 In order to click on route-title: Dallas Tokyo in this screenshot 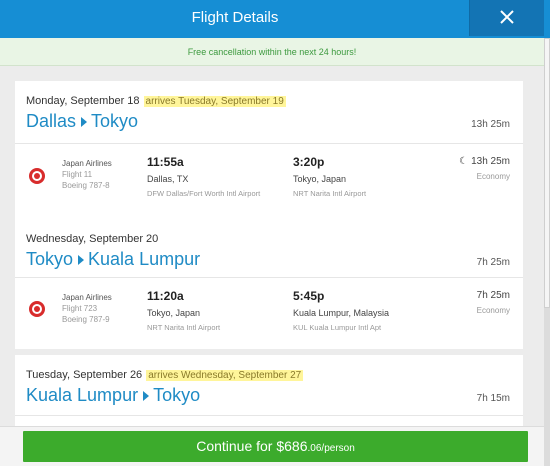, I will do `click(82, 121)`.